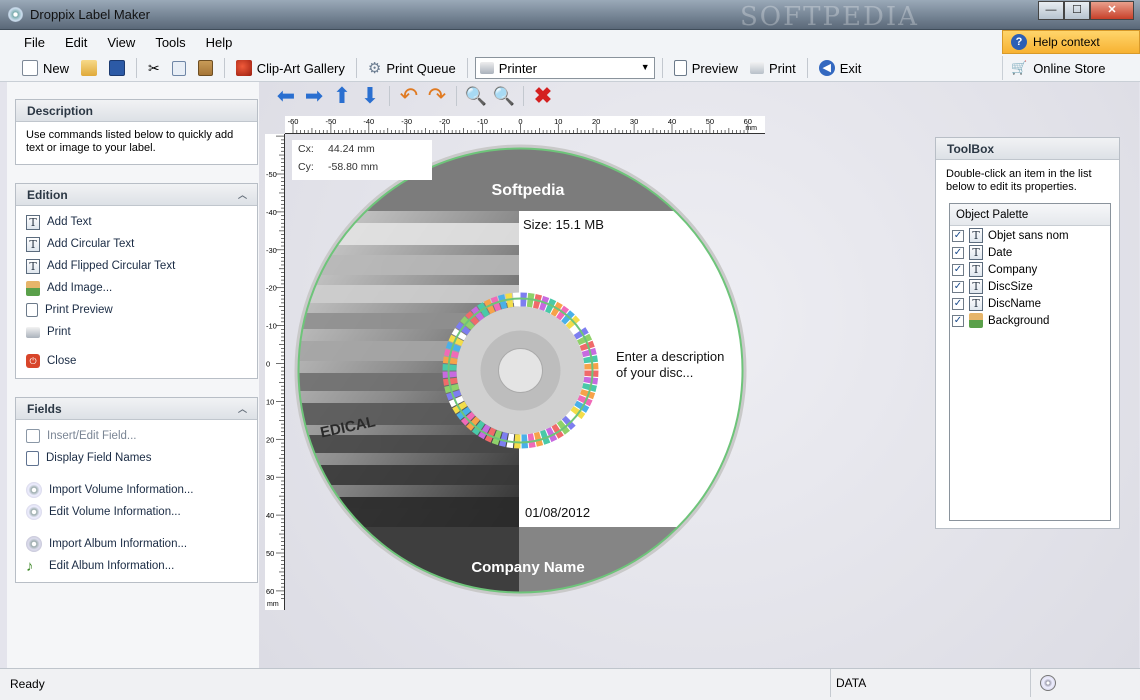 The width and height of the screenshot is (1140, 700). What do you see at coordinates (1013, 269) in the screenshot?
I see `palette-item-label: Company` at bounding box center [1013, 269].